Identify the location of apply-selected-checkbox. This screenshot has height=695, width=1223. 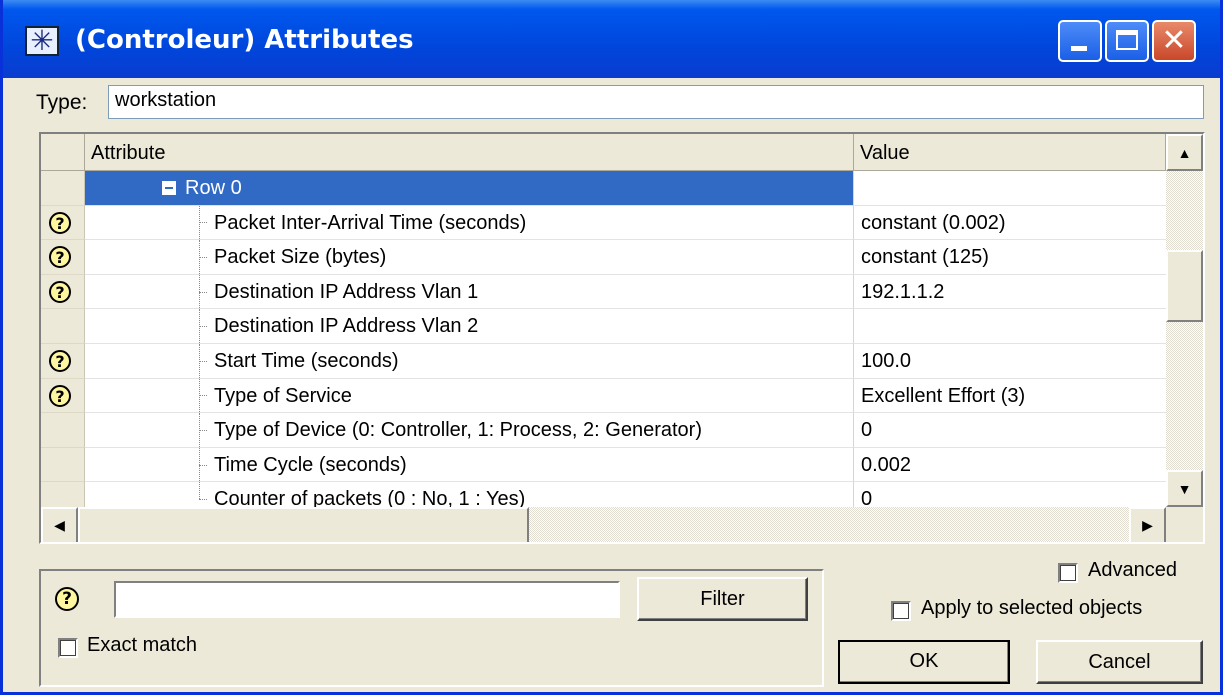
(901, 611).